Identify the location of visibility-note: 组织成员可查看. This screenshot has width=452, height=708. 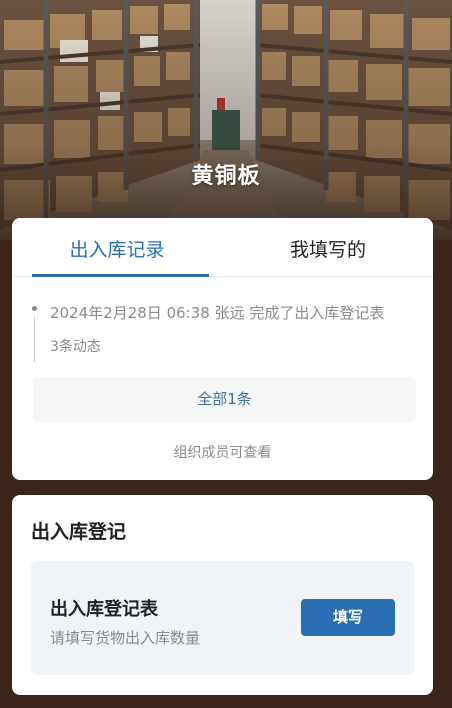
(222, 453).